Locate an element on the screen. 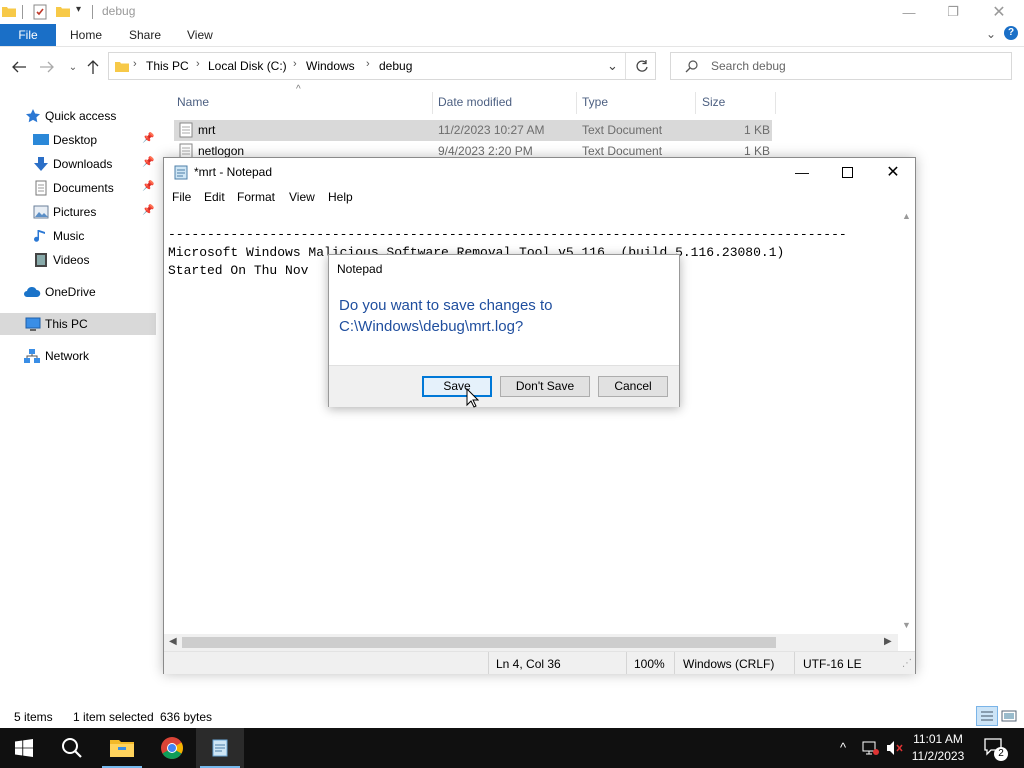  help-icon: ? is located at coordinates (1011, 33).